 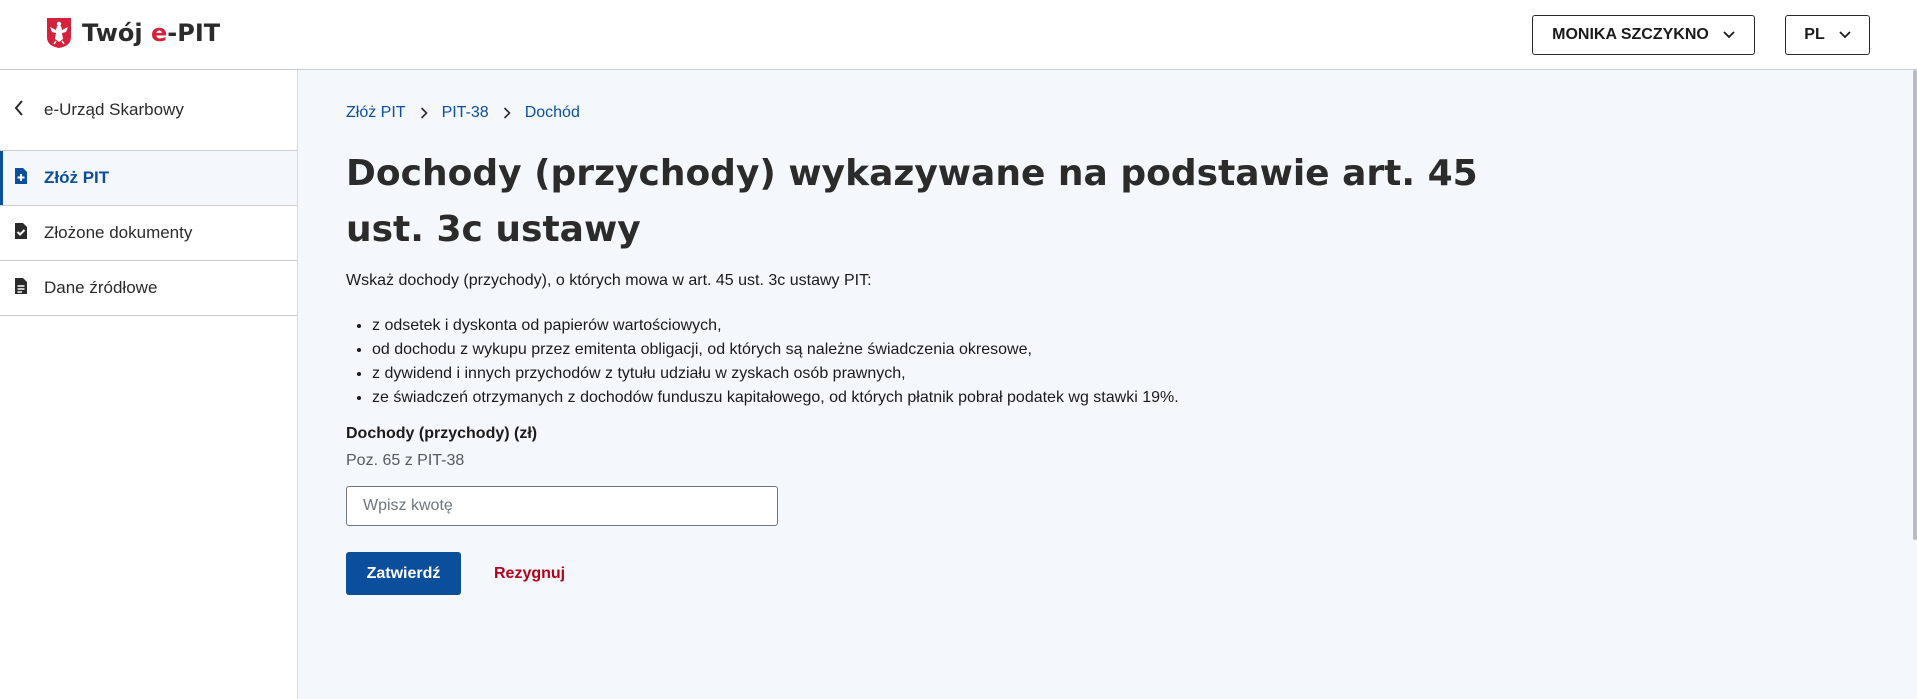 I want to click on page-scrollbar, so click(x=1915, y=305).